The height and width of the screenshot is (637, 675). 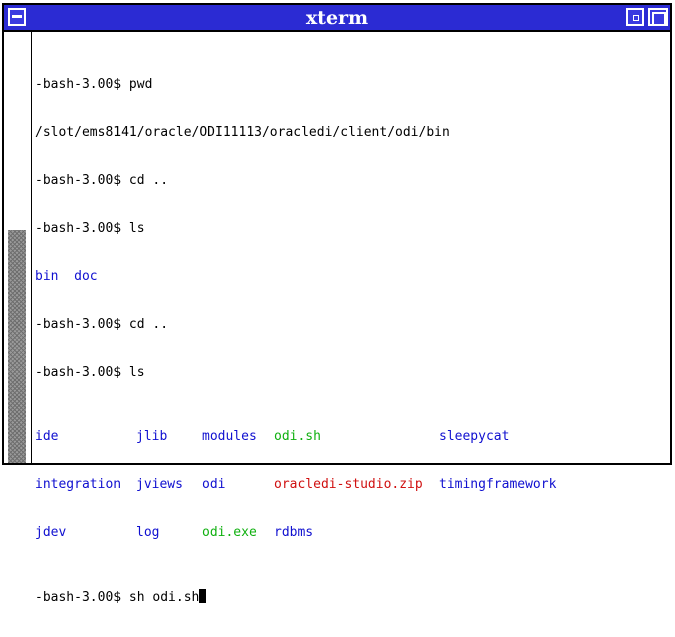 I want to click on ls-entry-directory: jdev, so click(x=51, y=532).